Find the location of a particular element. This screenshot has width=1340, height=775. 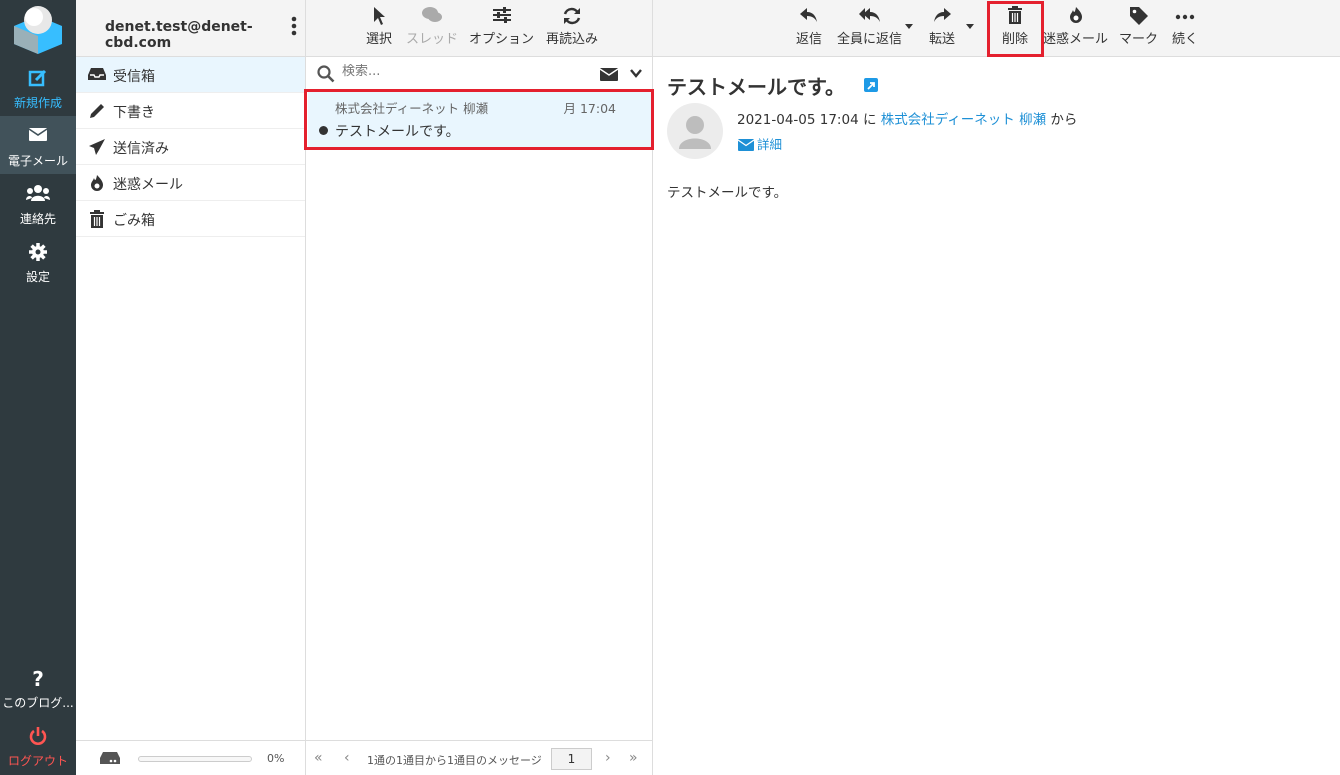

message-header-line: 2021-04-05 17:04 に 株式会社ディーネット 柳瀬 から is located at coordinates (907, 118).